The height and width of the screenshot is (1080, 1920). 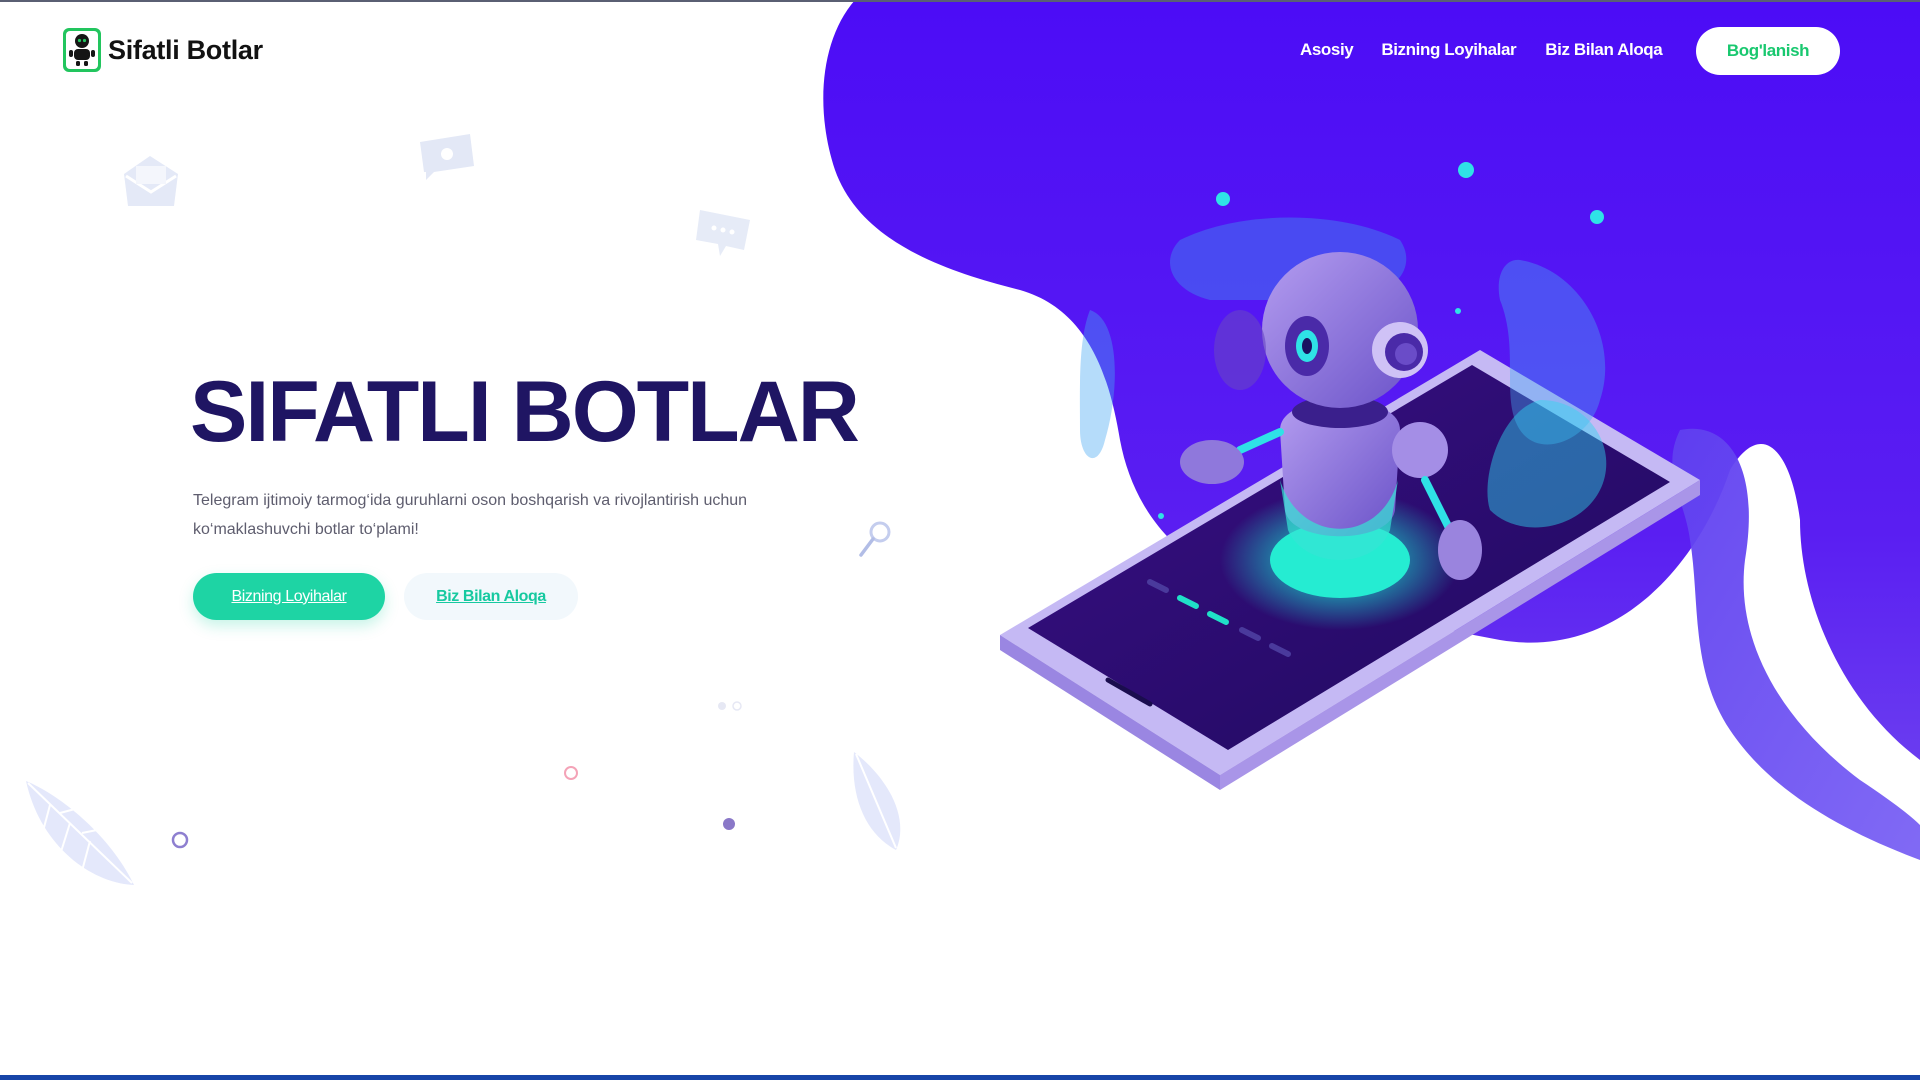 I want to click on main-nav: Asosiy Bizning Loyihalar Biz Bilan Aloqa, so click(x=1495, y=50).